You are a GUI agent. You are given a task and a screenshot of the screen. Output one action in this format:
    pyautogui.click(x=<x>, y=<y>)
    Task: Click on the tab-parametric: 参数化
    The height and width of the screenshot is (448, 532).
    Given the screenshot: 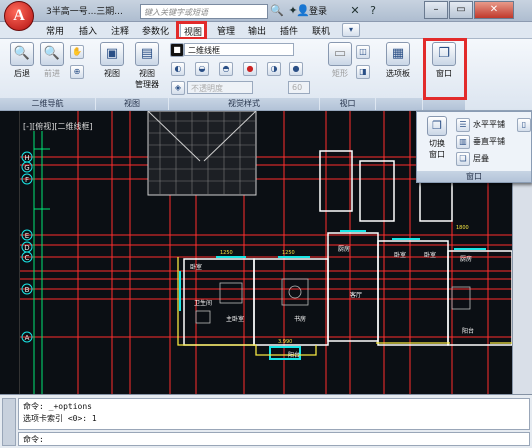 What is the action you would take?
    pyautogui.click(x=155, y=30)
    